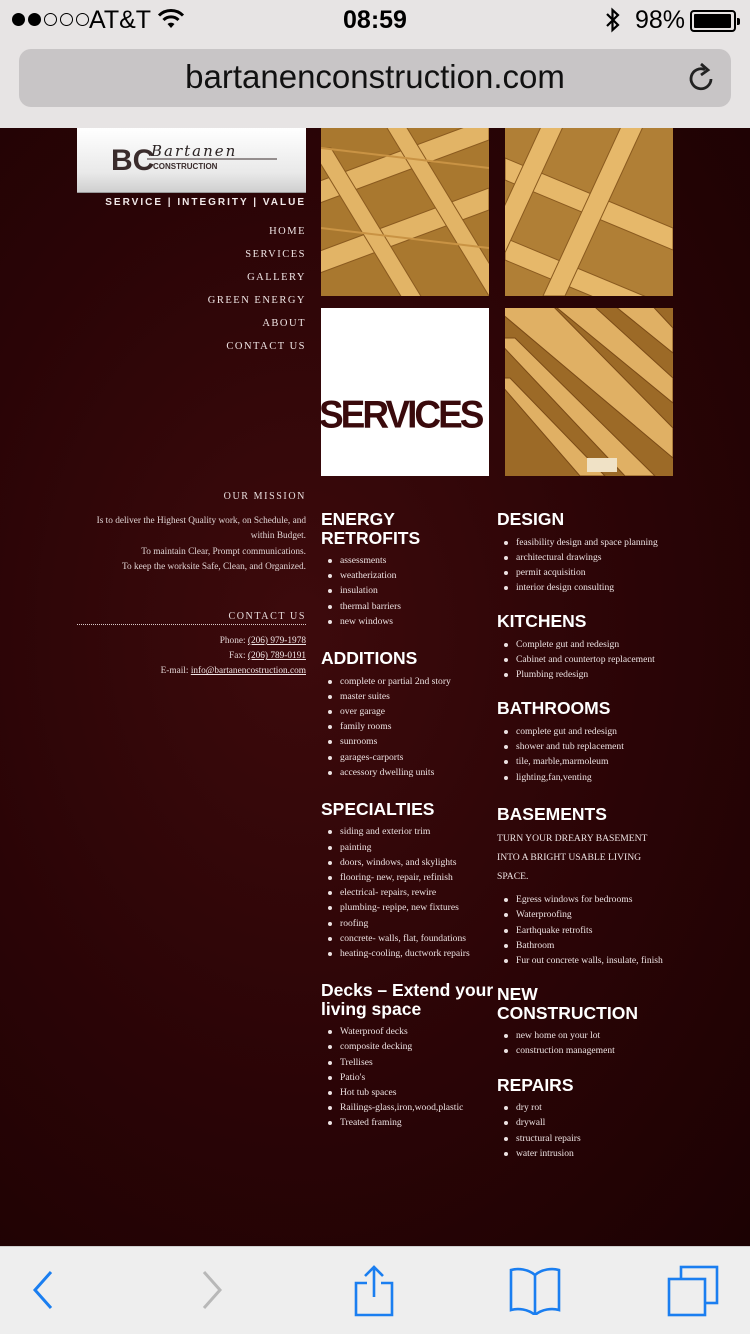 The height and width of the screenshot is (1334, 750). What do you see at coordinates (191, 641) in the screenshot?
I see `phone-line: Phone: (206) 979-1978` at bounding box center [191, 641].